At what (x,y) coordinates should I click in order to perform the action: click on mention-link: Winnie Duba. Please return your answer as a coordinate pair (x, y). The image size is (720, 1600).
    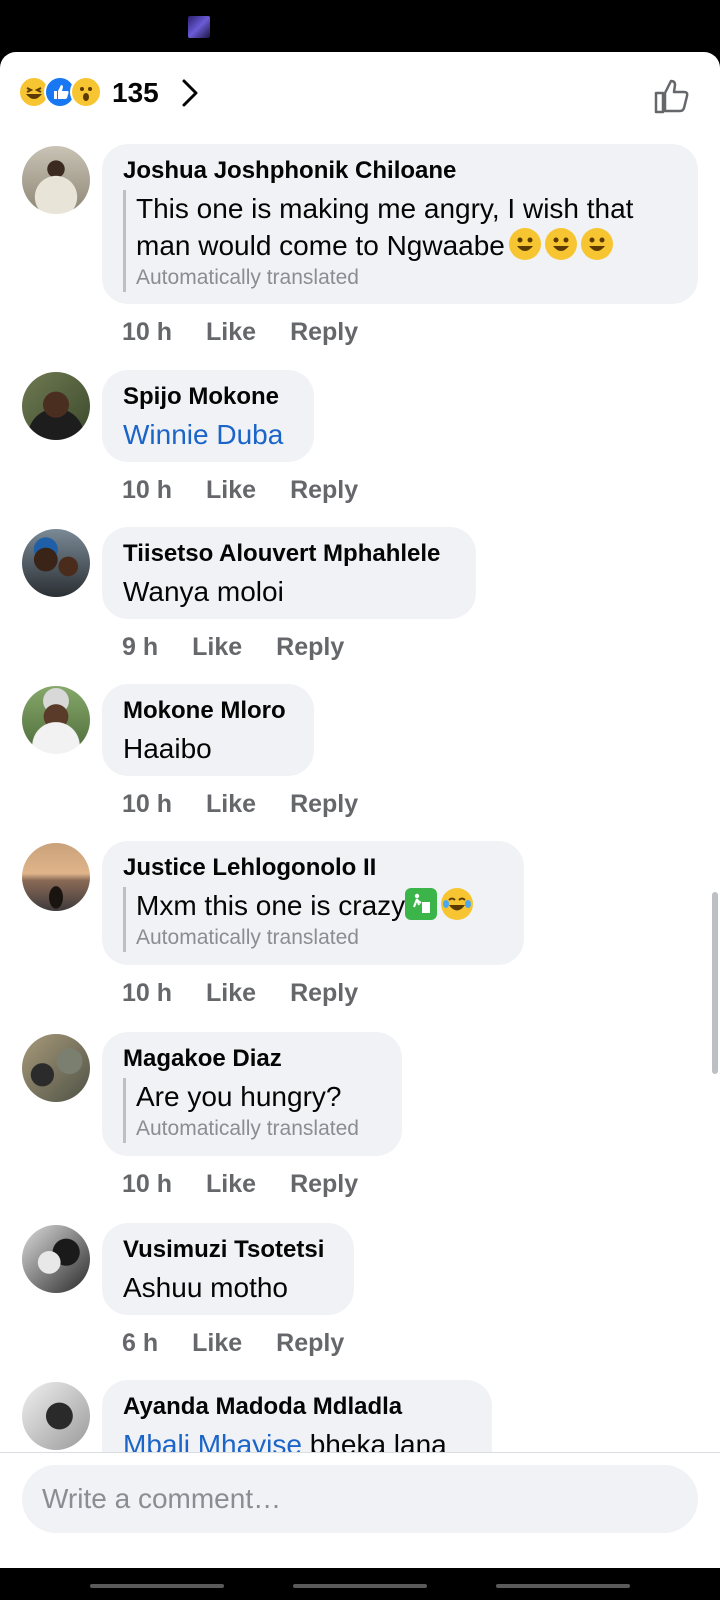
    Looking at the image, I should click on (203, 434).